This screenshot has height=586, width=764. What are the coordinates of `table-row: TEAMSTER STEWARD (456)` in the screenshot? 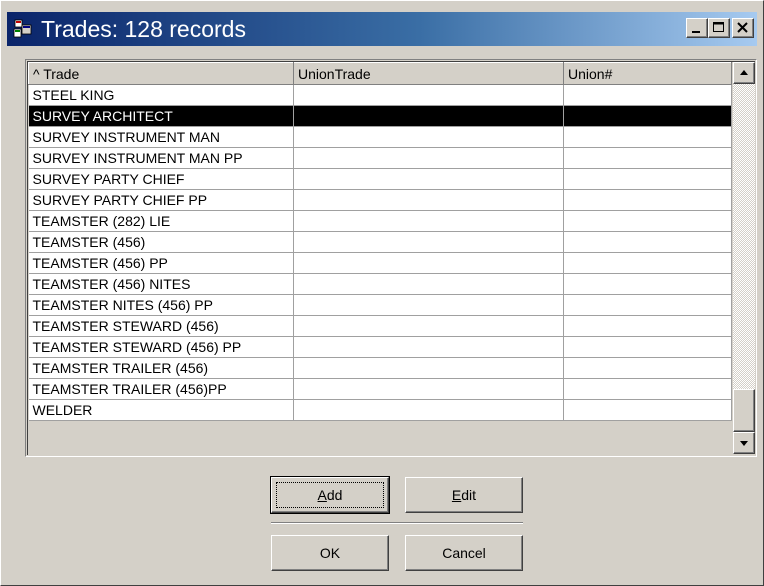 It's located at (380, 326).